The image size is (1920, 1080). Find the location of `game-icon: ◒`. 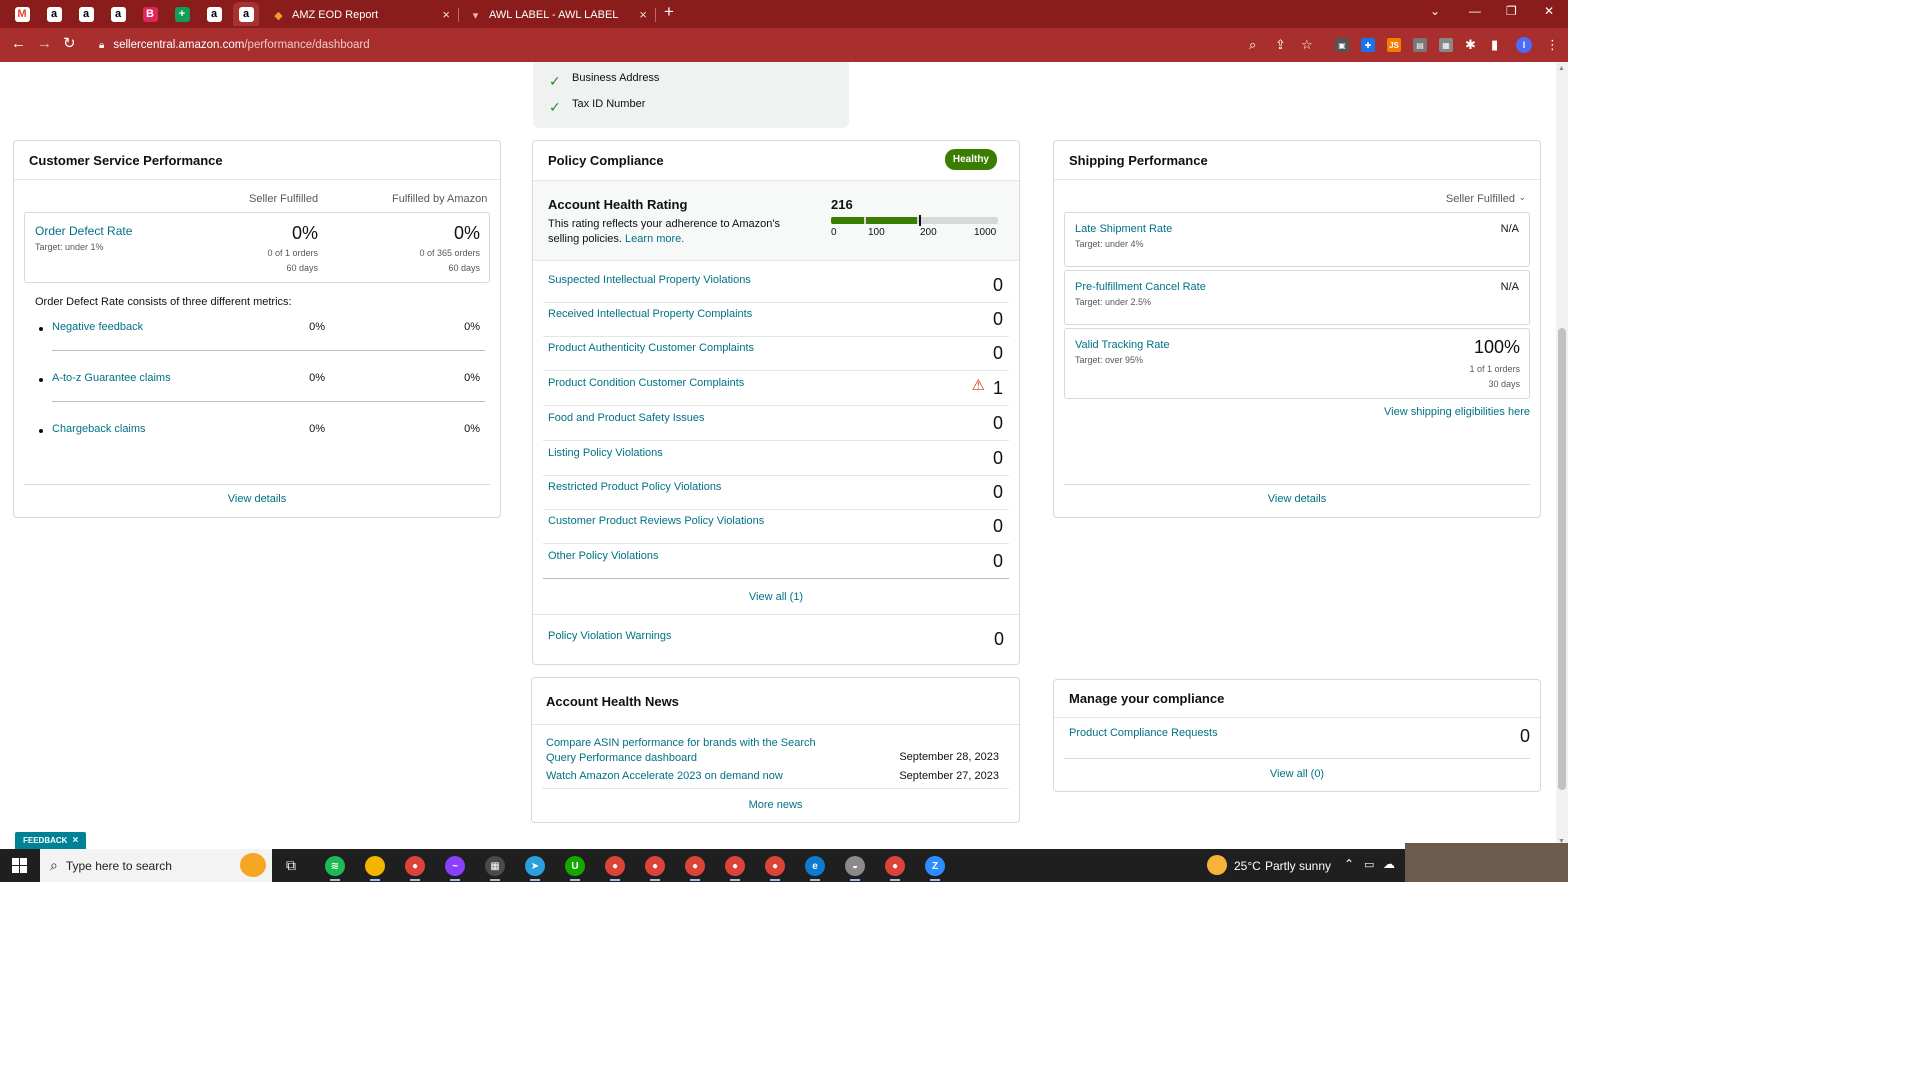

game-icon: ◒ is located at coordinates (855, 866).